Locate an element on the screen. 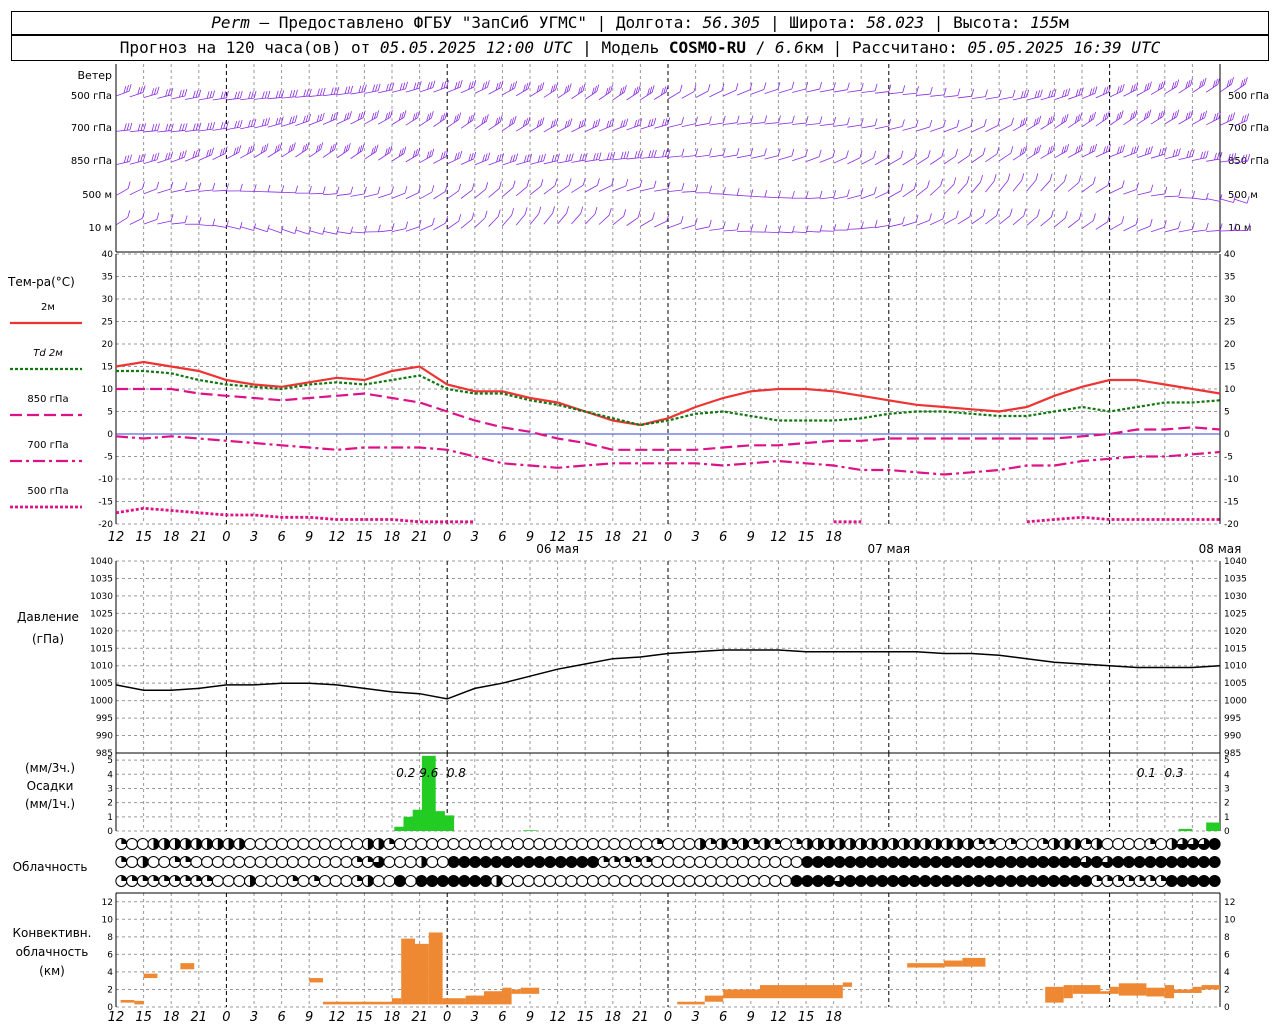 This screenshot has width=1280, height=1024. temp-ytick-left: 20 is located at coordinates (108, 345).